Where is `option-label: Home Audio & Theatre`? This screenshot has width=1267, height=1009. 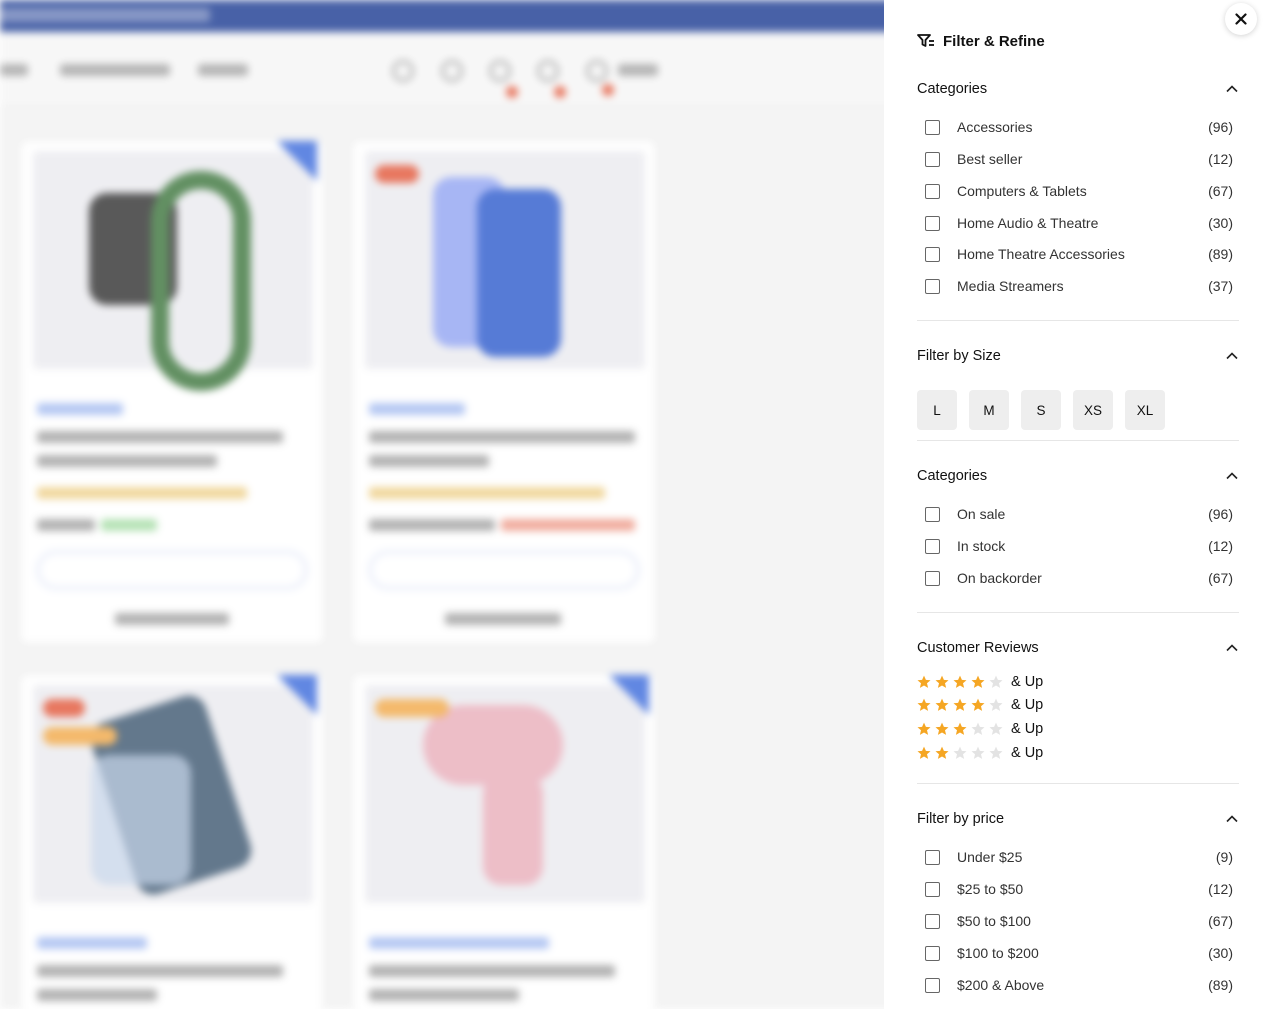
option-label: Home Audio & Theatre is located at coordinates (1028, 223).